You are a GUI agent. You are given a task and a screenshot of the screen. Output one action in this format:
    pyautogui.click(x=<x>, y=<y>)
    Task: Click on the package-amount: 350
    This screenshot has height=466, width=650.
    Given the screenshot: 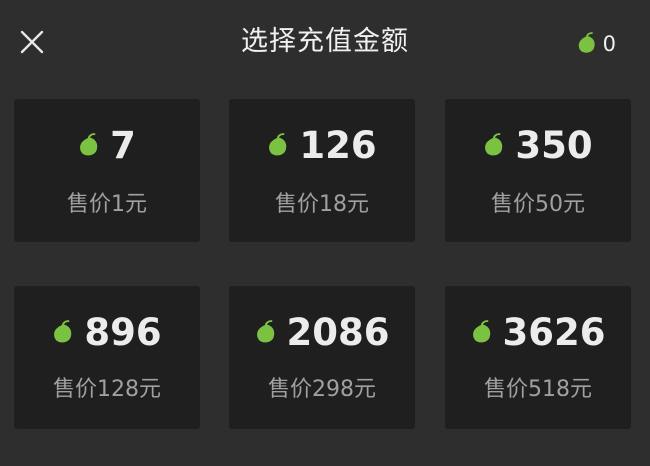 What is the action you would take?
    pyautogui.click(x=554, y=145)
    